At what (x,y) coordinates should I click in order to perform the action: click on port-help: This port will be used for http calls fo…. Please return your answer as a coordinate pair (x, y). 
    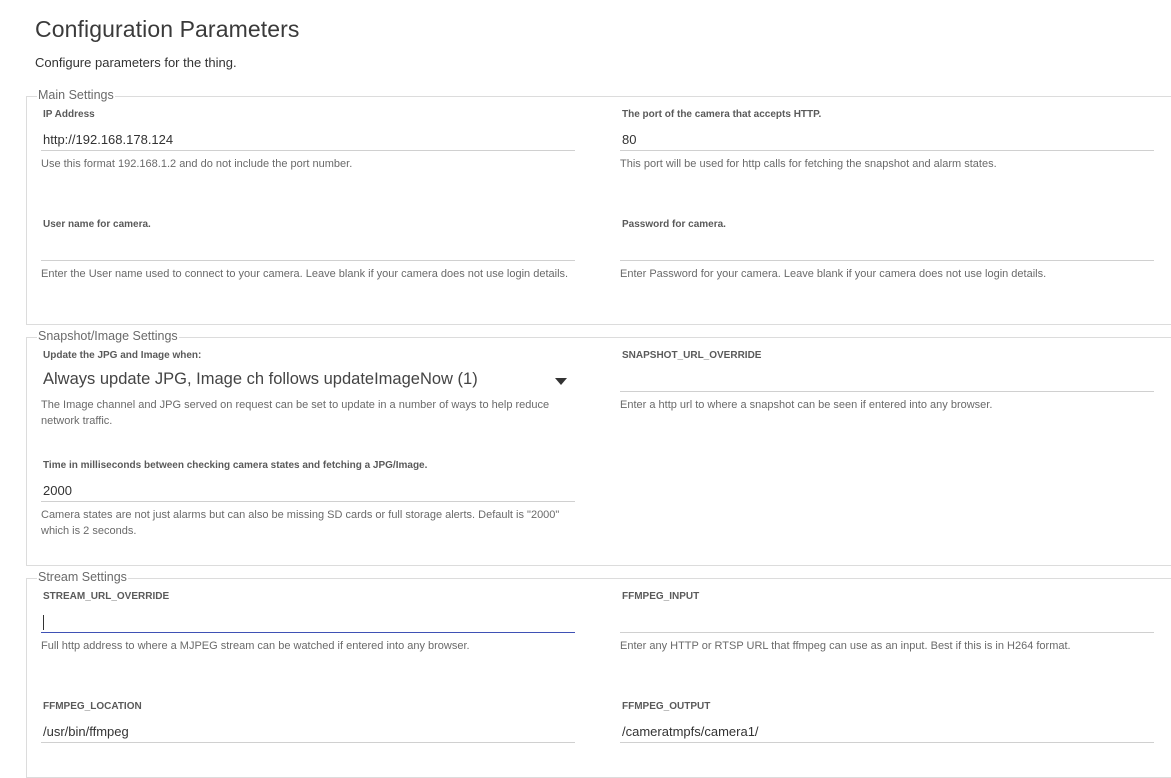
    Looking at the image, I should click on (808, 164).